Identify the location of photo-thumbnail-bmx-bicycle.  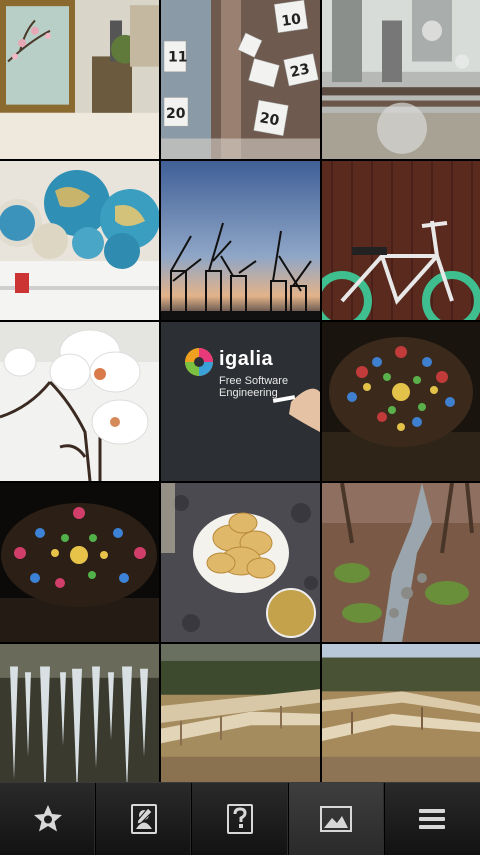
(401, 240).